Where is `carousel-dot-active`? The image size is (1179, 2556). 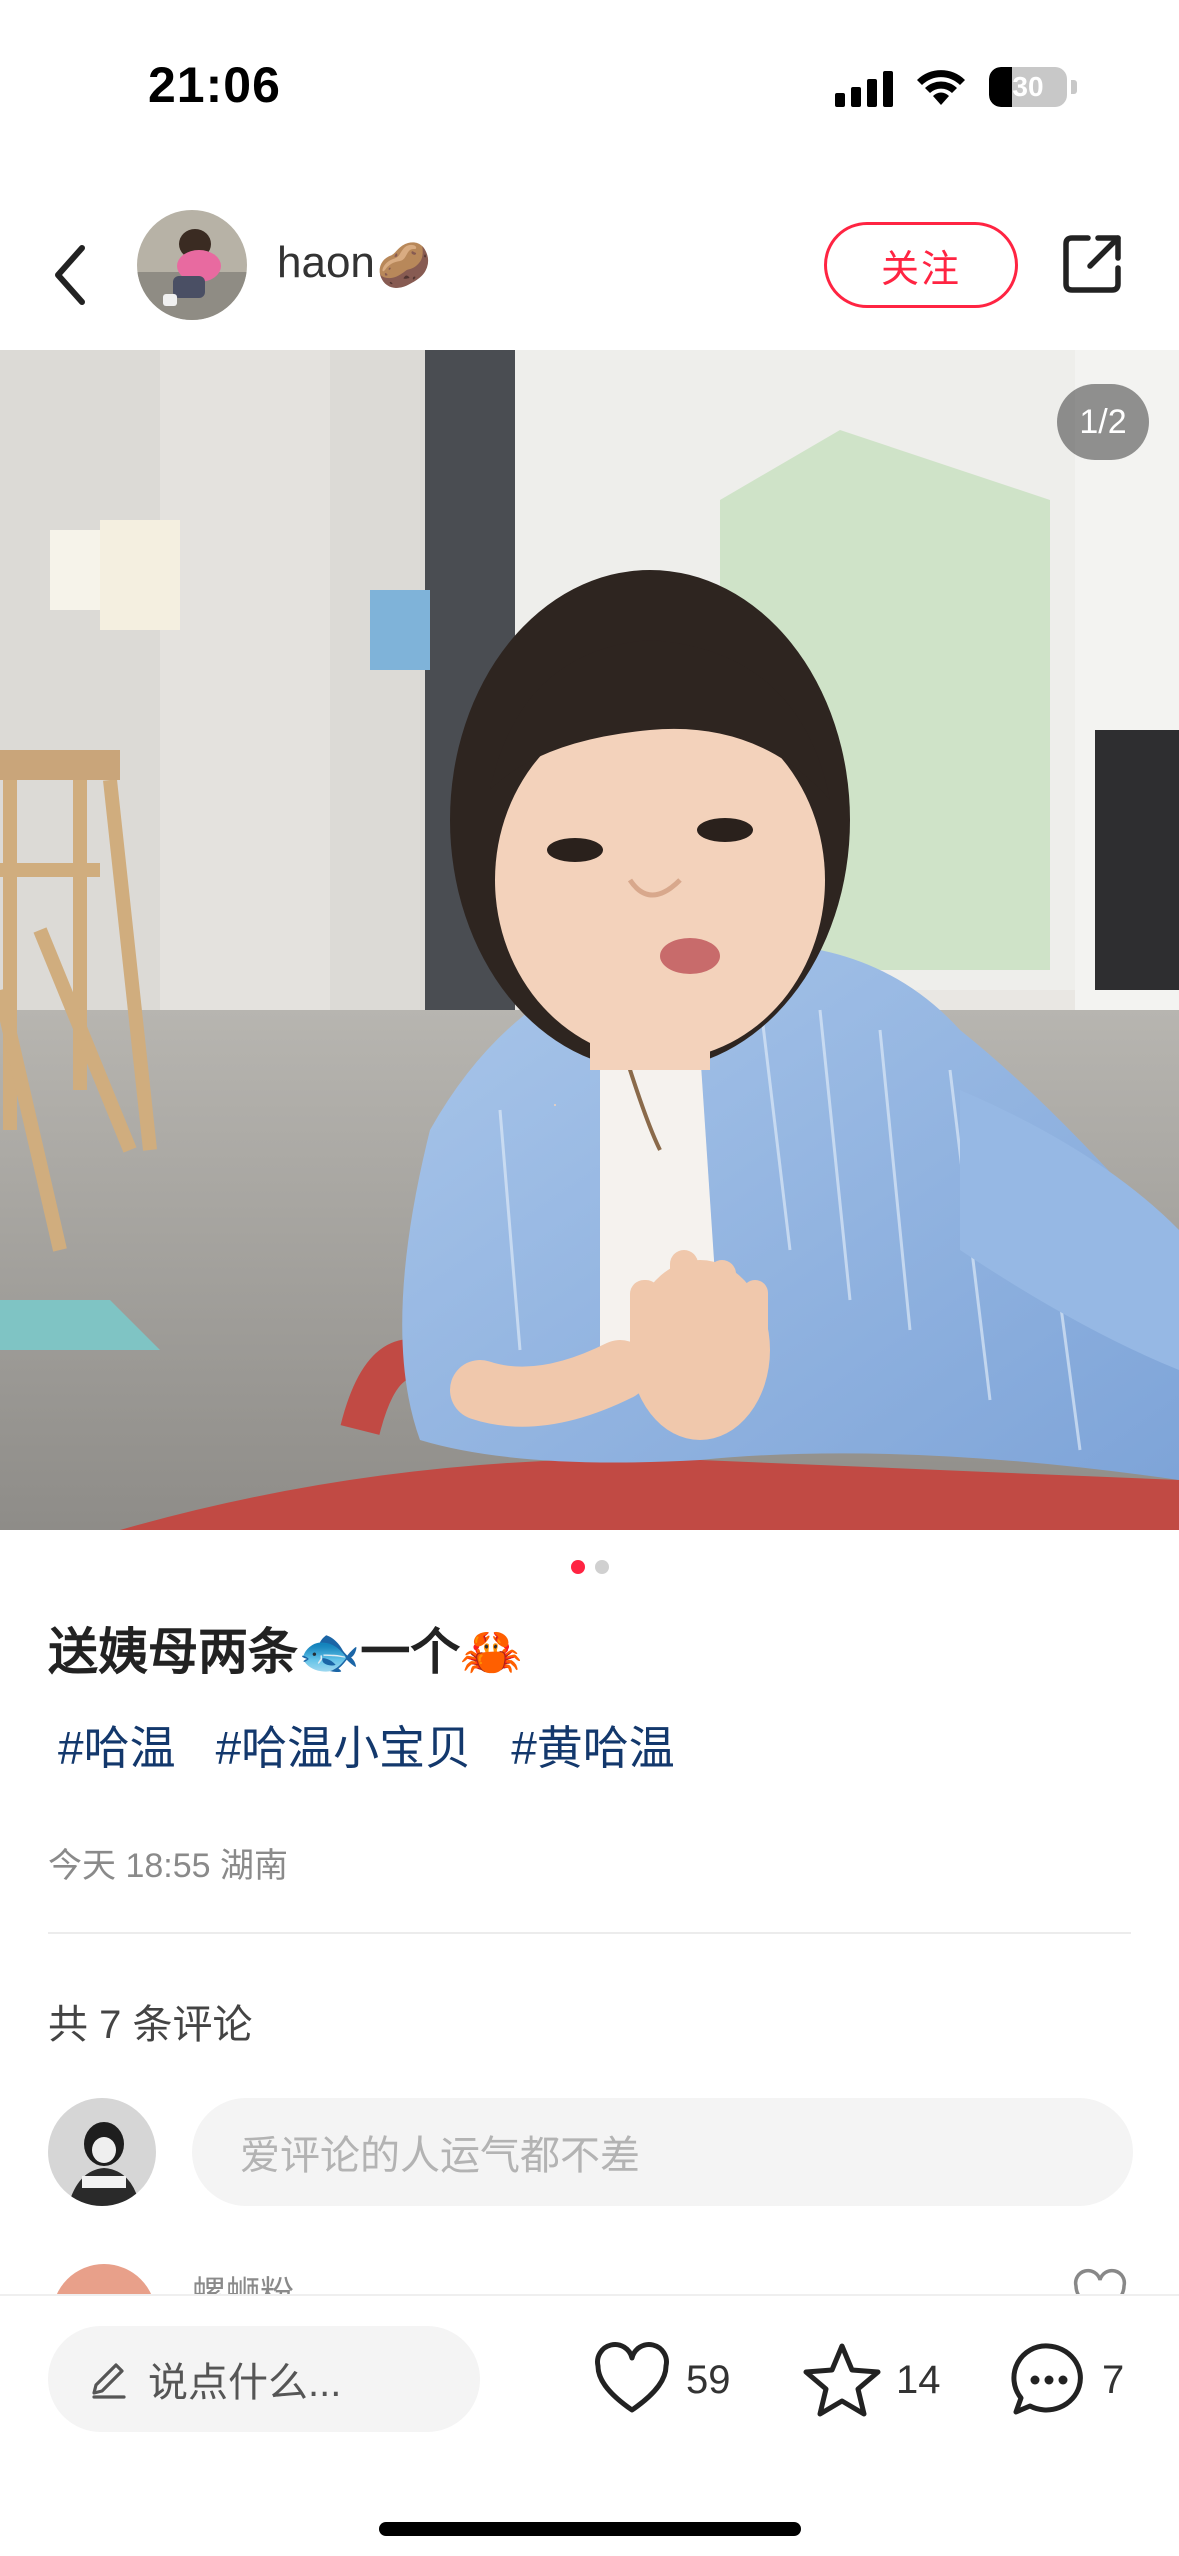
carousel-dot-active is located at coordinates (577, 1567).